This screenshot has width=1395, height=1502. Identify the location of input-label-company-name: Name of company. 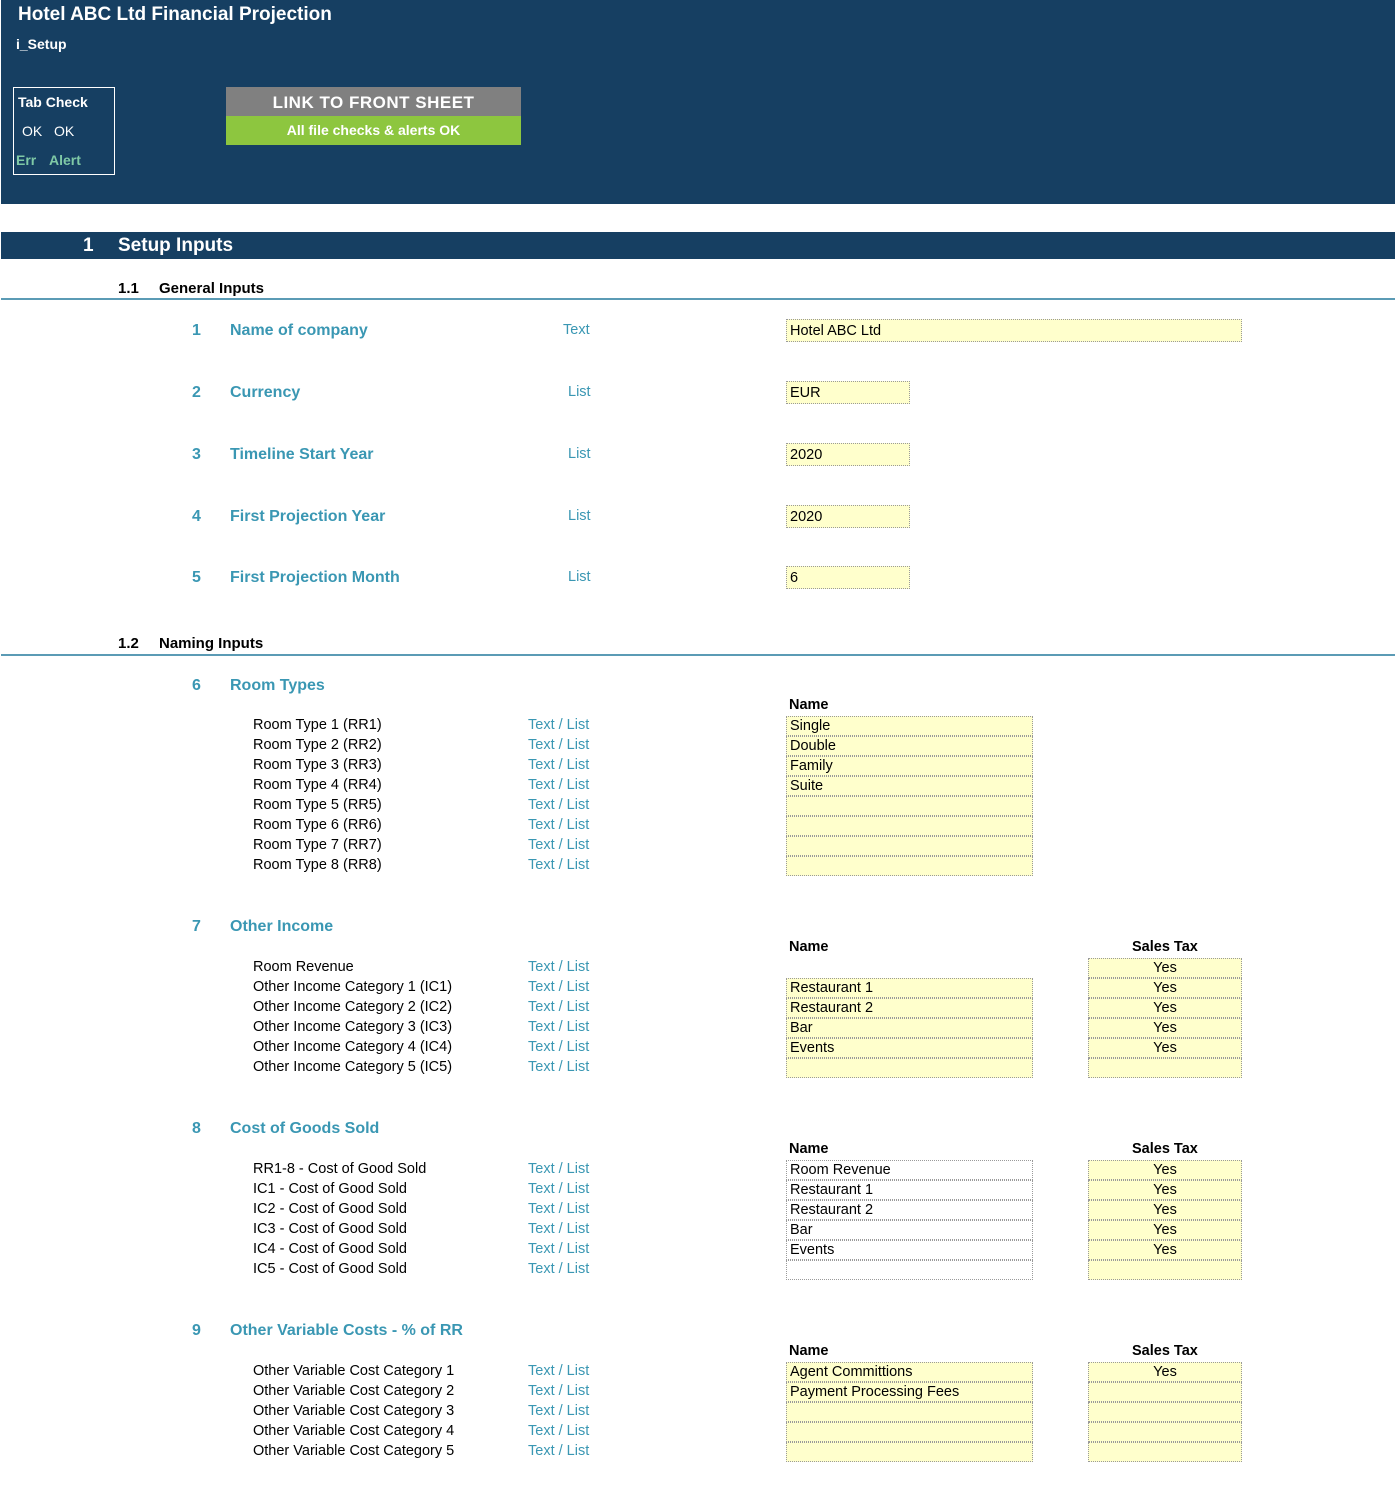
(299, 330).